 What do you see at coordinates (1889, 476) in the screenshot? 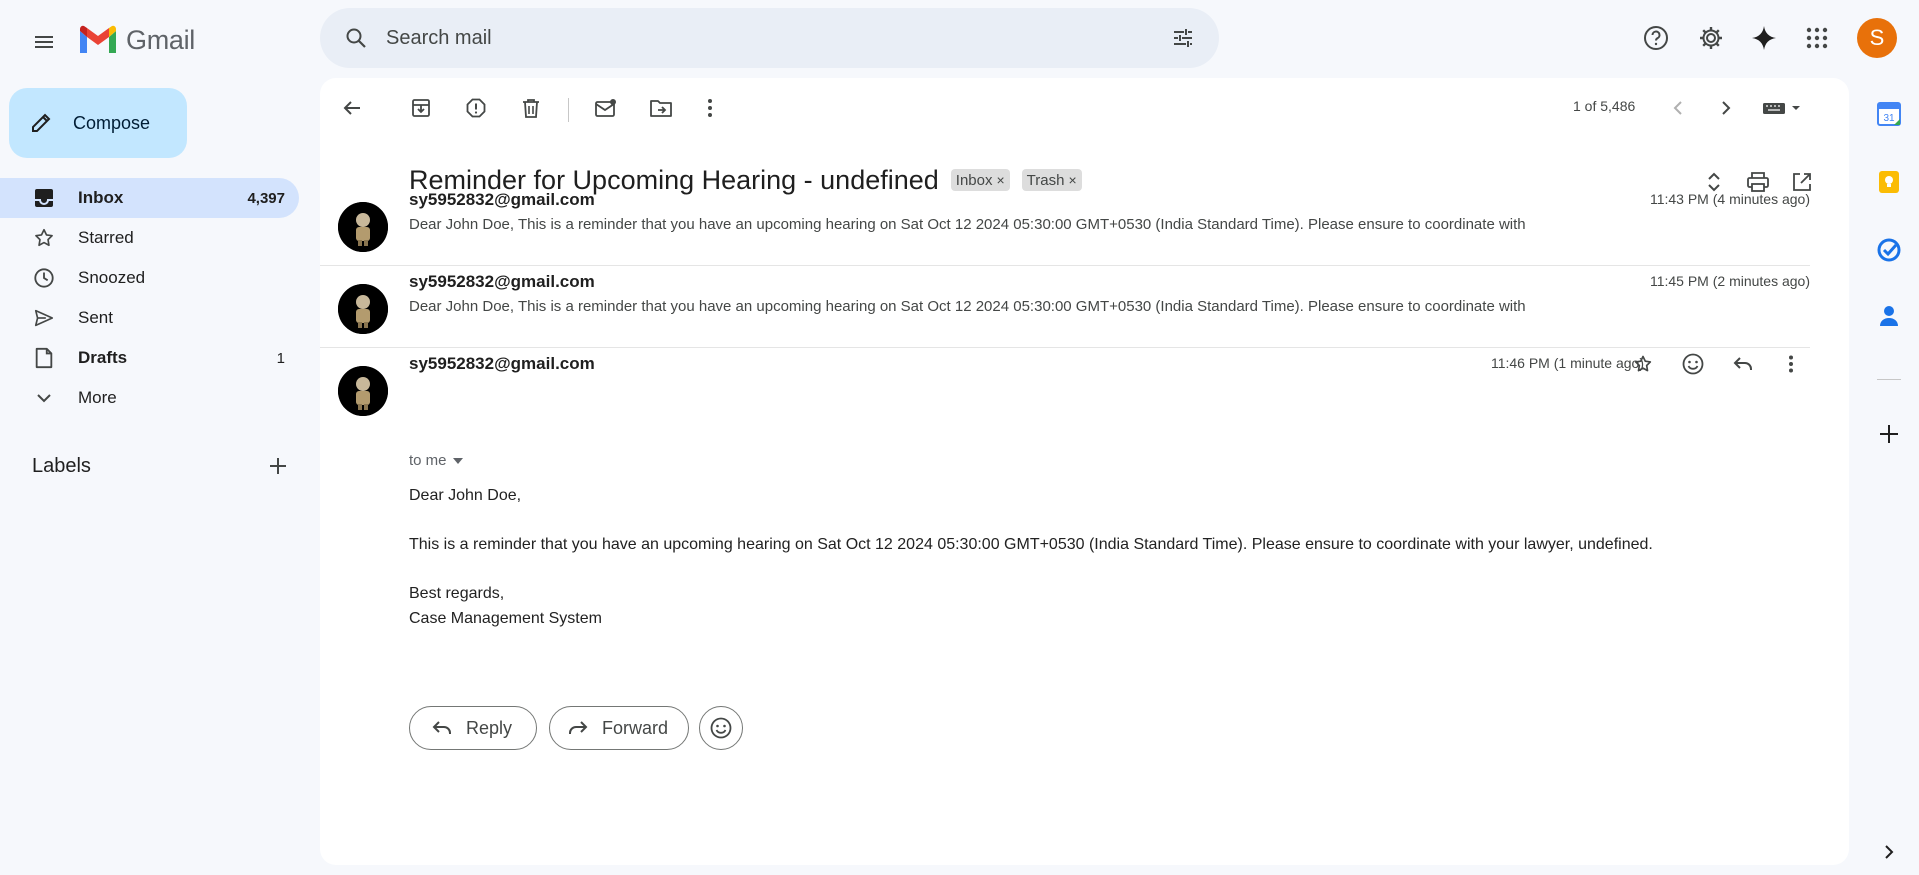
I see `side-panel: 31` at bounding box center [1889, 476].